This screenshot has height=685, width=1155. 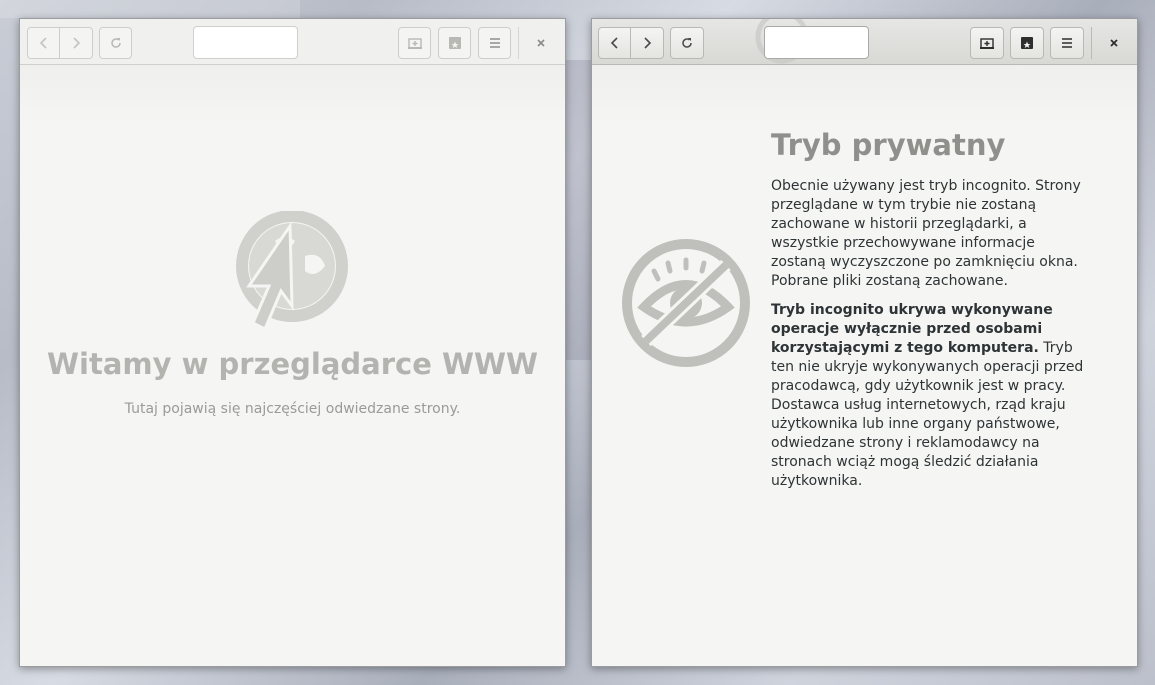 I want to click on wallpaper-gap, so click(x=577, y=210).